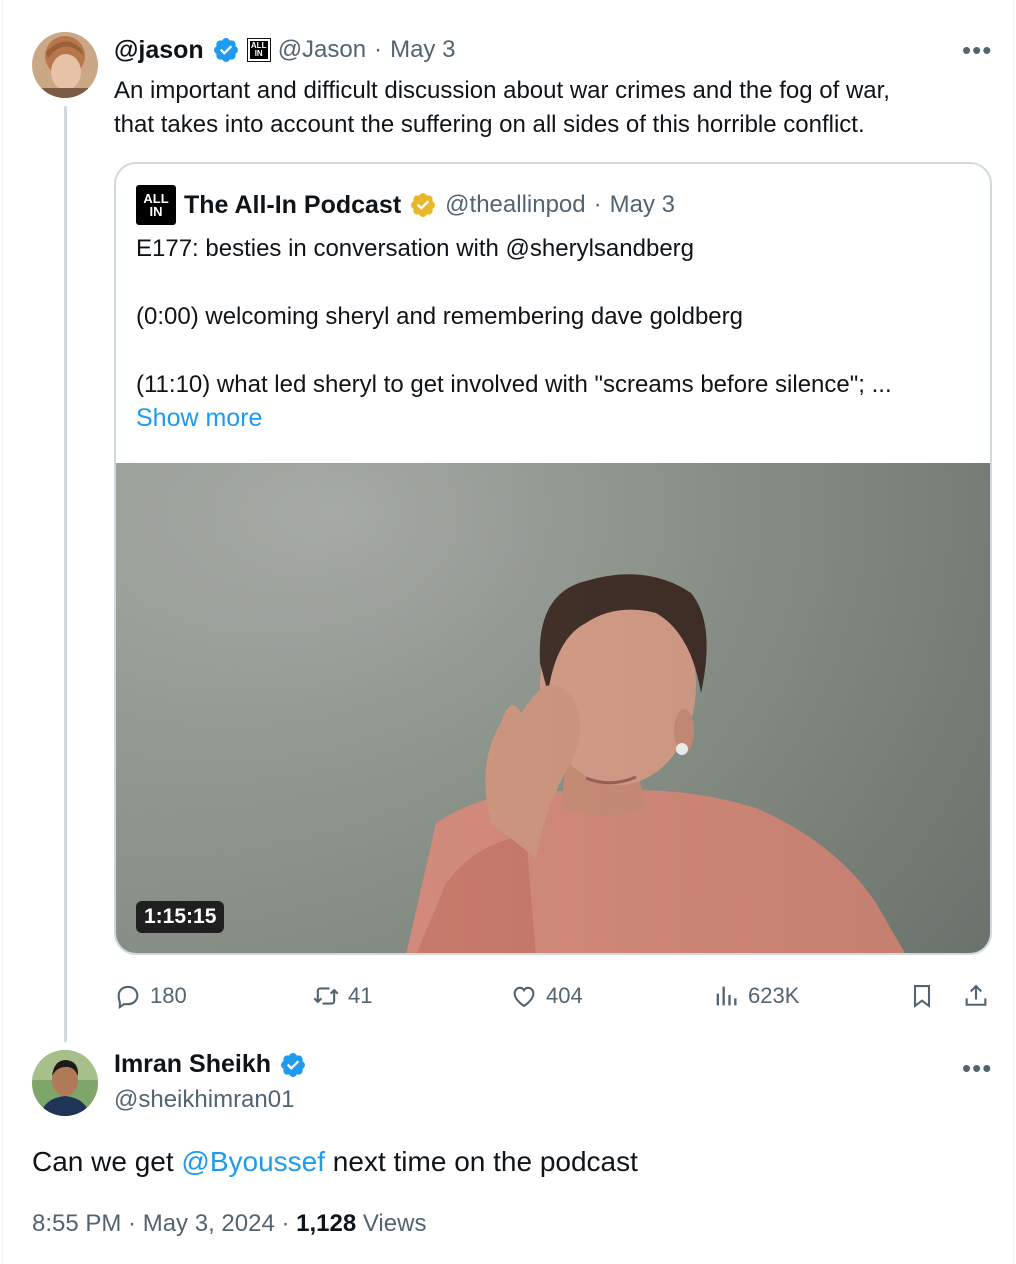 Image resolution: width=1016 pixels, height=1264 pixels. I want to click on quoted-tweet-date: May 3, so click(642, 204).